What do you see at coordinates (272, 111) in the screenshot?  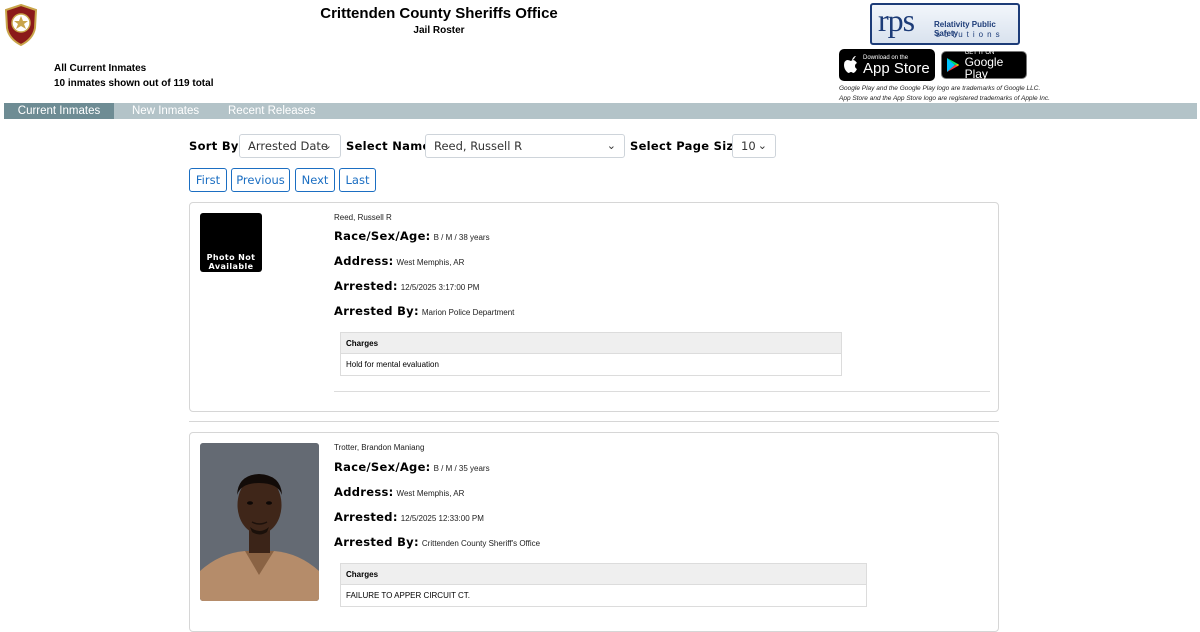 I see `tab-recent-releases: Recent Releases` at bounding box center [272, 111].